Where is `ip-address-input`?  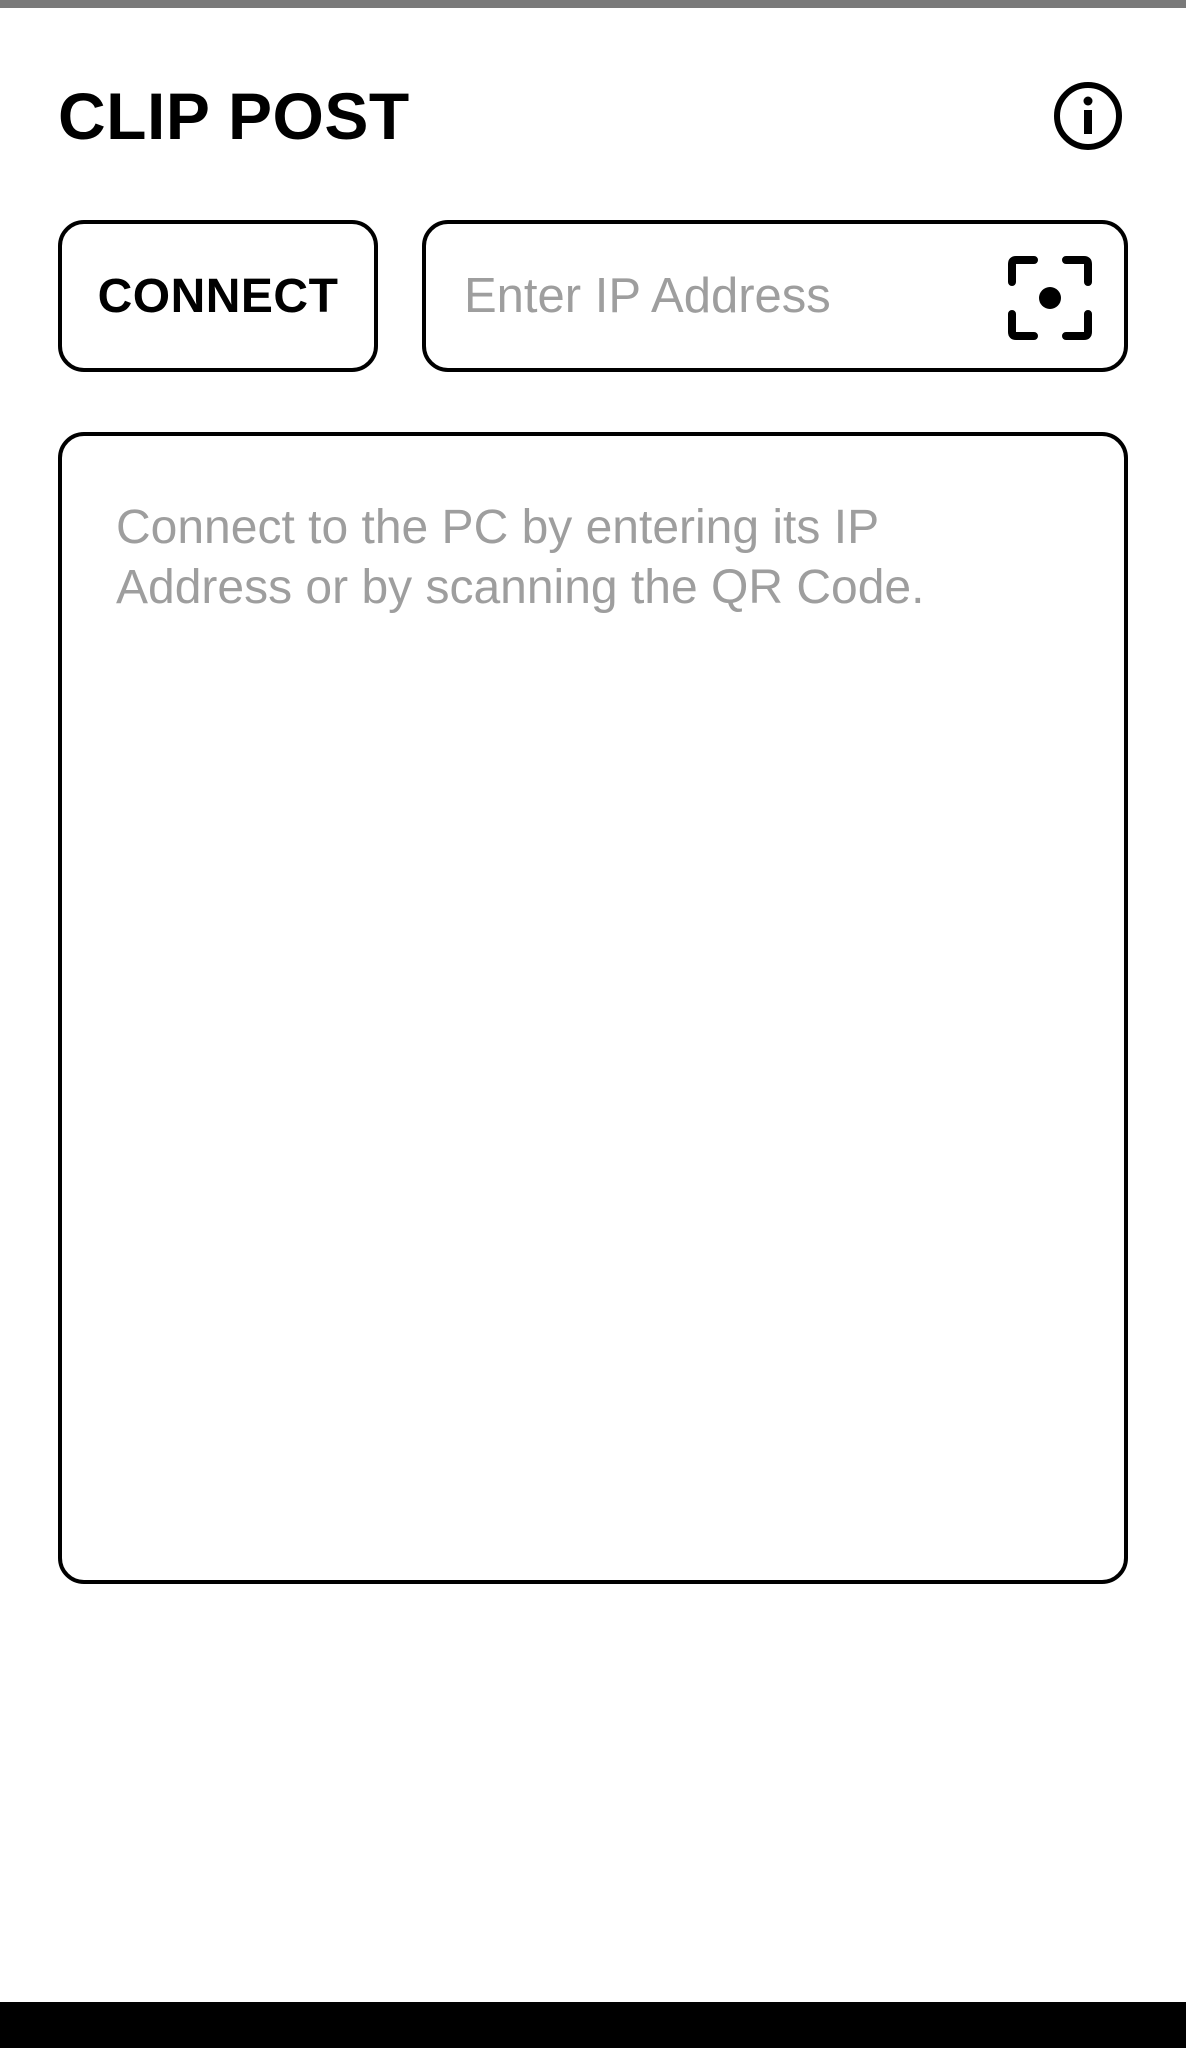
ip-address-input is located at coordinates (724, 296).